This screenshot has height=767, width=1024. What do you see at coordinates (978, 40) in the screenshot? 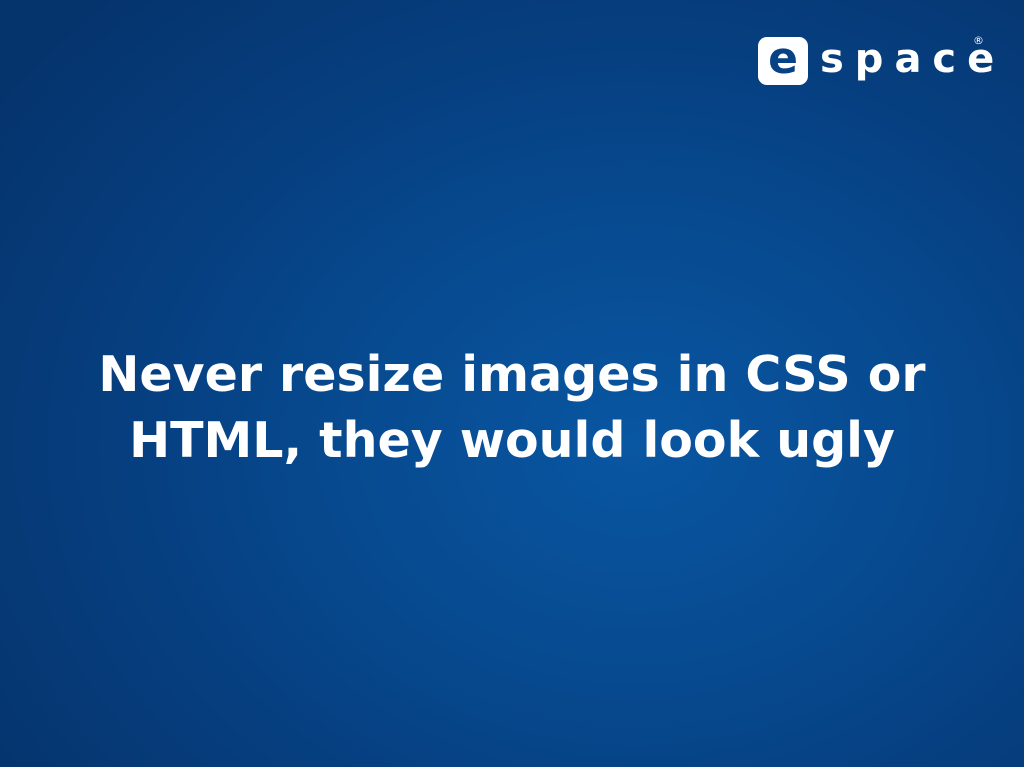
I see `registered-mark: ®` at bounding box center [978, 40].